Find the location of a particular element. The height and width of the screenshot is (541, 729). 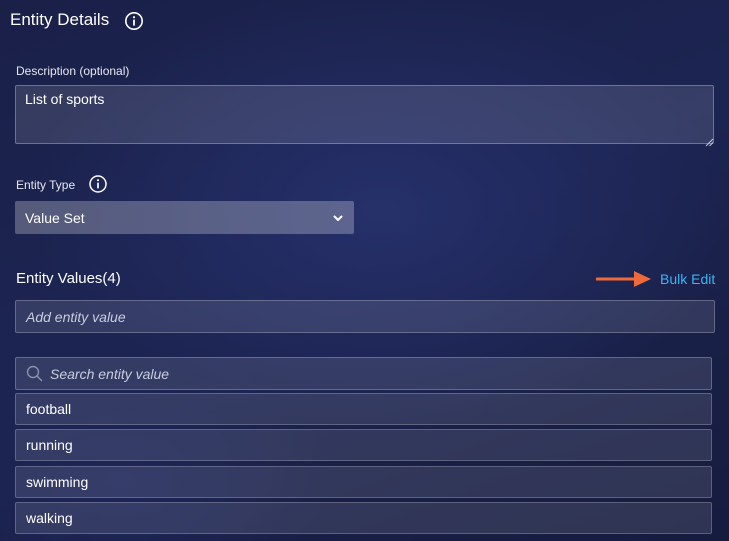

entity-value-label: swimming is located at coordinates (57, 482).